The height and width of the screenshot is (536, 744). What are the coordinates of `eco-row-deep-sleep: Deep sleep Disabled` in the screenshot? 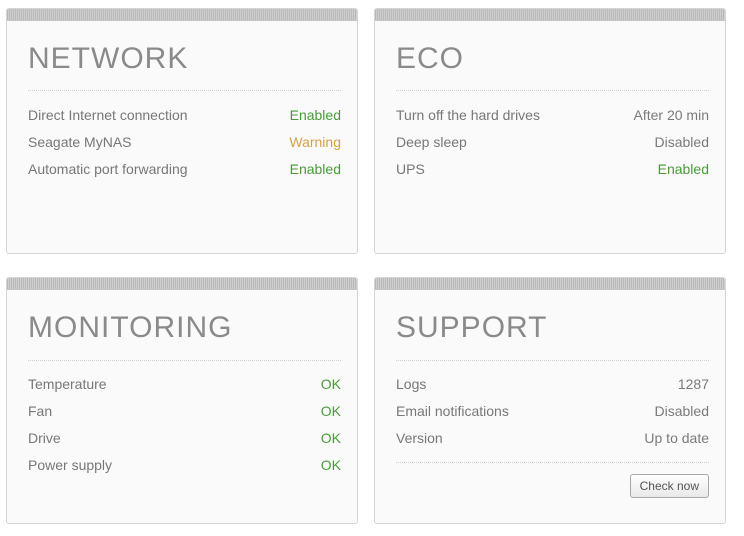 It's located at (552, 141).